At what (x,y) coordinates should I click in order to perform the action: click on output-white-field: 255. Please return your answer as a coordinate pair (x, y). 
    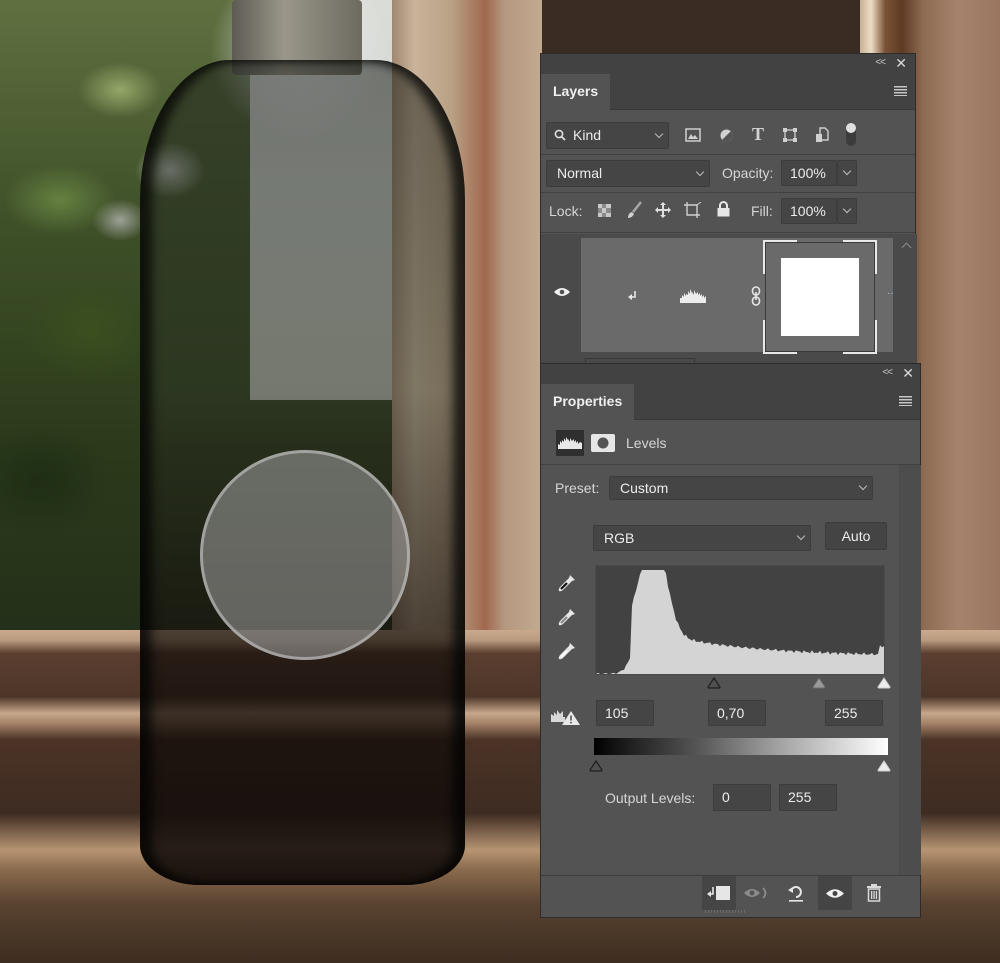
    Looking at the image, I should click on (808, 797).